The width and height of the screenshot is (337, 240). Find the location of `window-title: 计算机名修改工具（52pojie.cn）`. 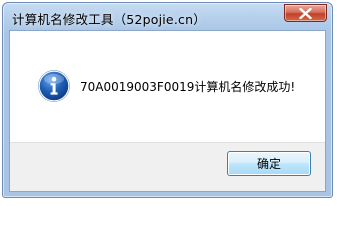

window-title: 计算机名修改工具（52pojie.cn） is located at coordinates (109, 19).